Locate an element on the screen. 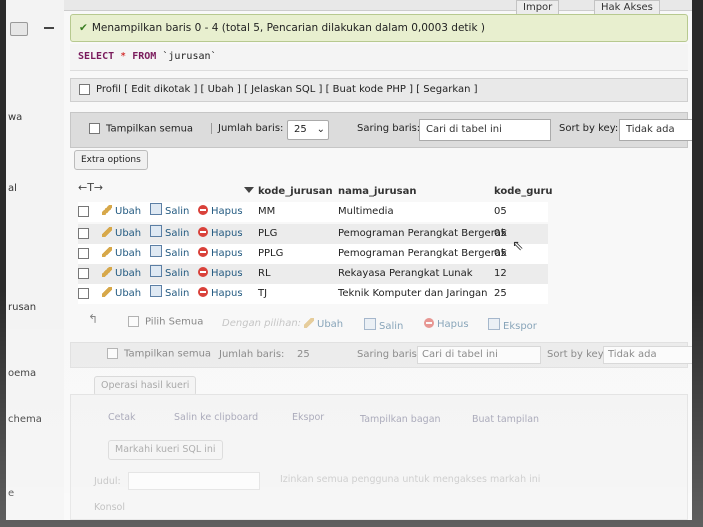 The image size is (703, 527). cell-guru: 12 is located at coordinates (500, 274).